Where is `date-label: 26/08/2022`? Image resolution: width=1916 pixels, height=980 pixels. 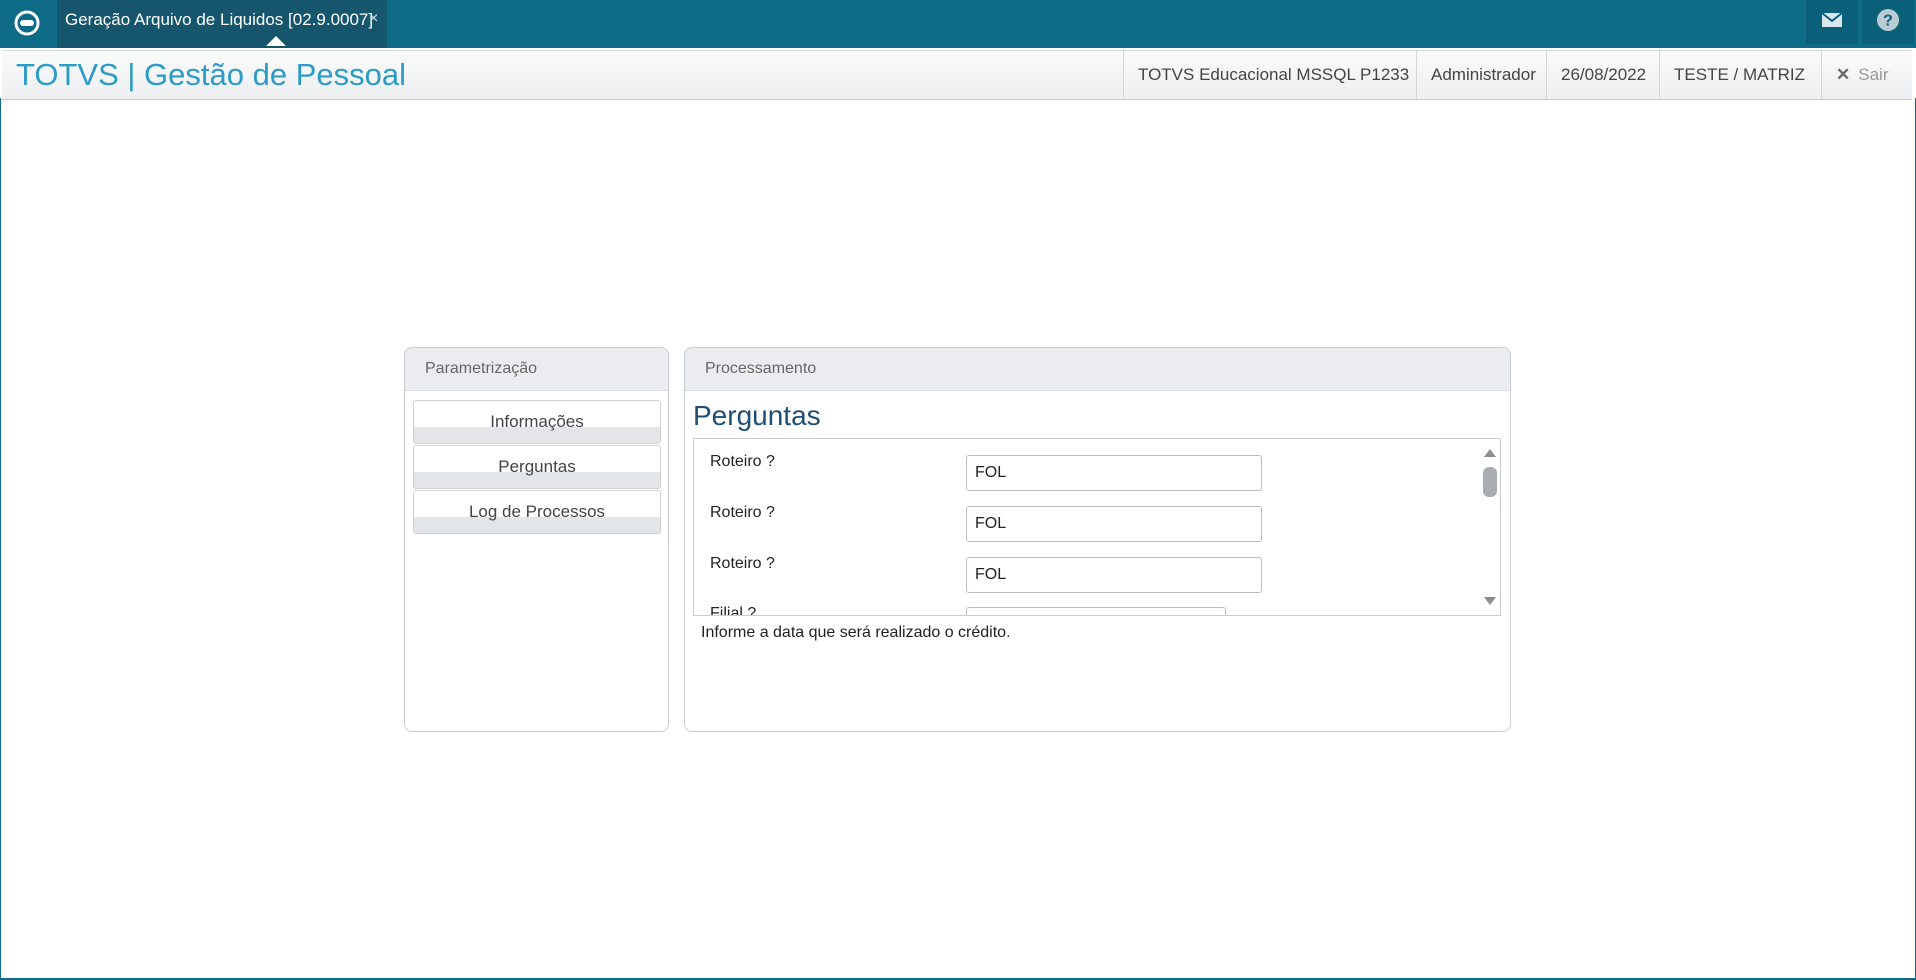
date-label: 26/08/2022 is located at coordinates (1603, 75).